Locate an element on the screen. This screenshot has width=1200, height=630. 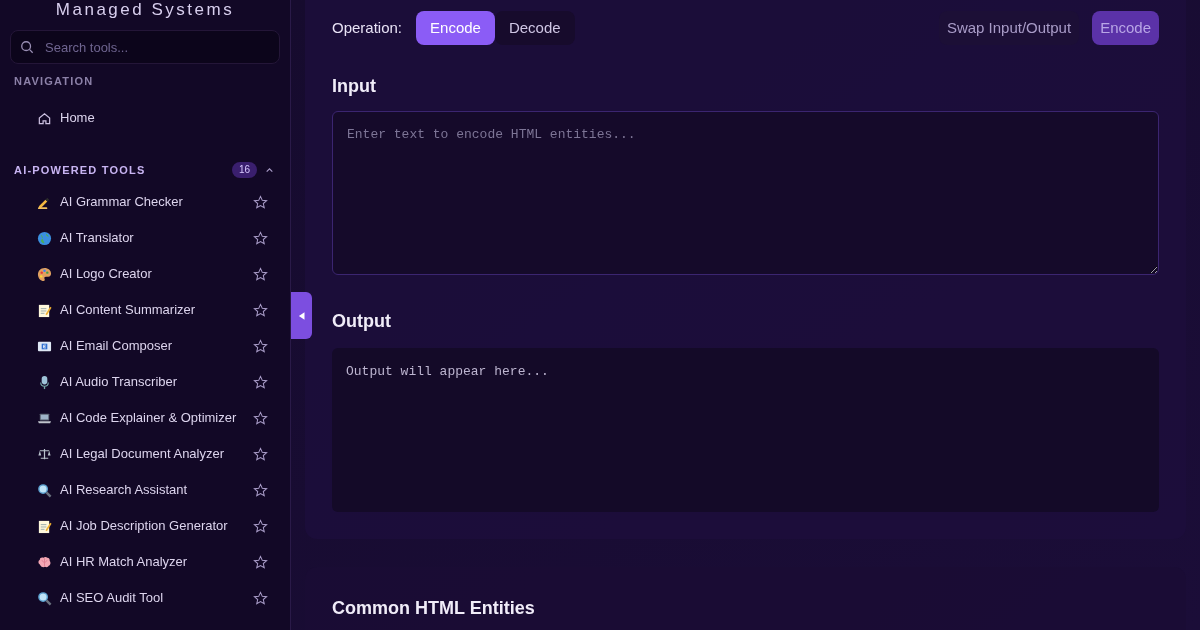
brain-icon is located at coordinates (44, 562).